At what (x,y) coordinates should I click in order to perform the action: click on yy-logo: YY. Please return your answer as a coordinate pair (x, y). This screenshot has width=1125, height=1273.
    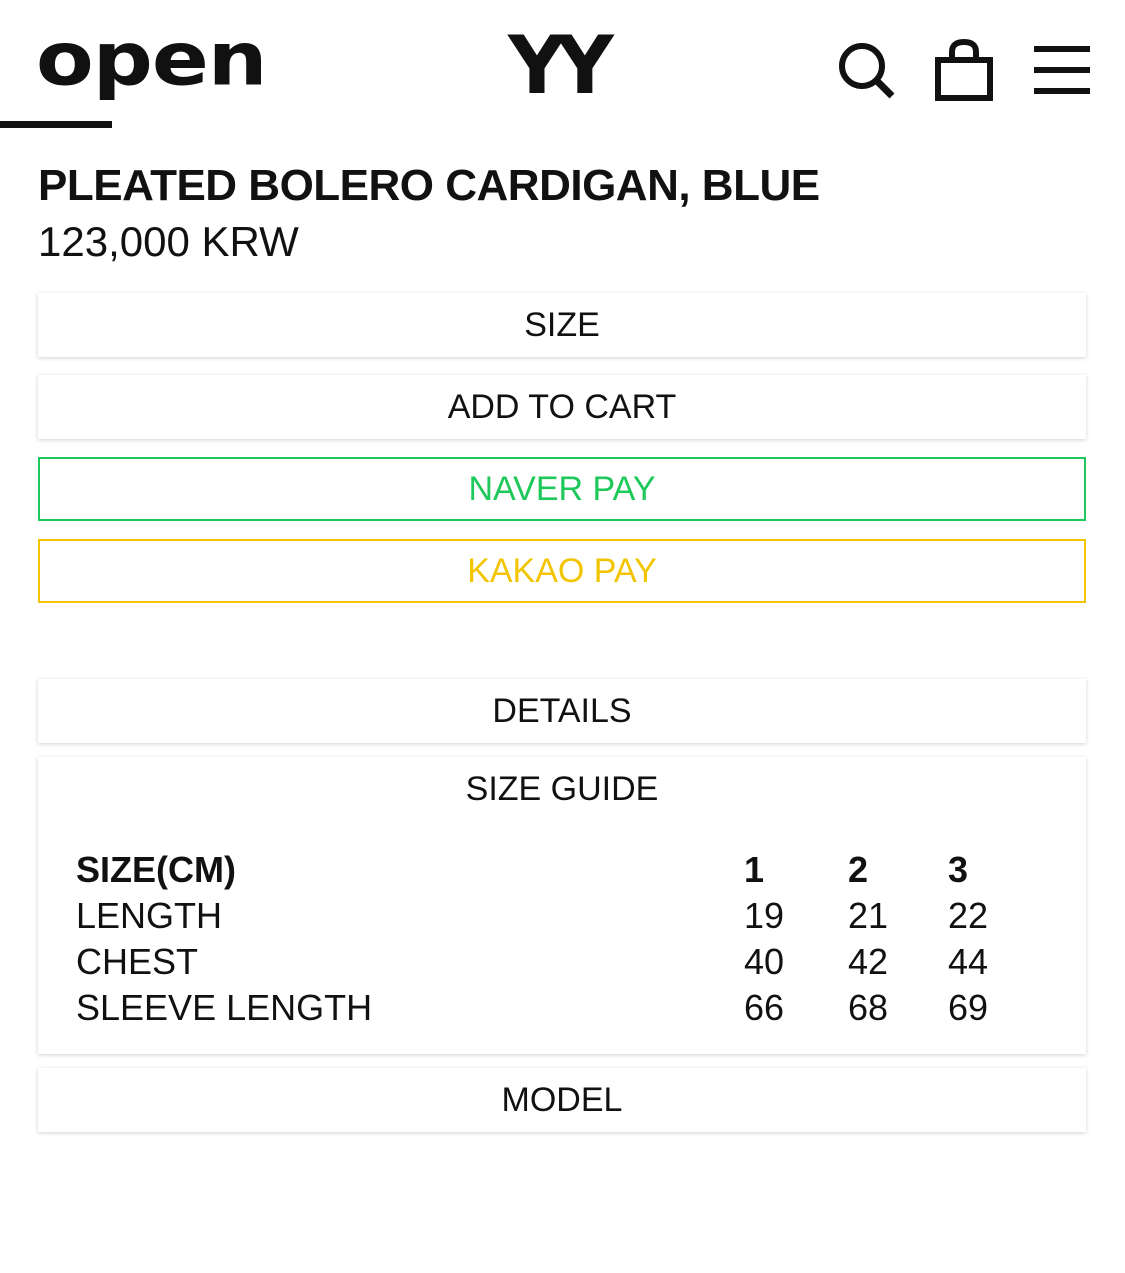
    Looking at the image, I should click on (561, 66).